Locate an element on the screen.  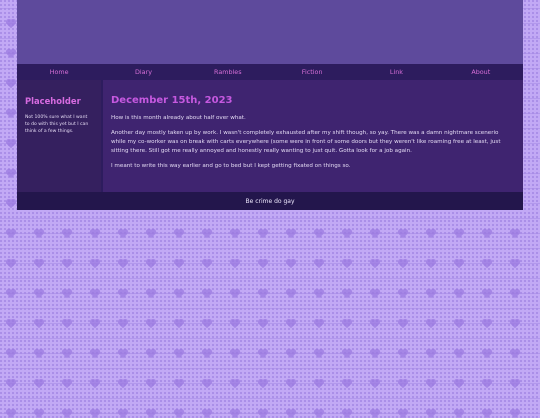
nav-link-about: About is located at coordinates (481, 72).